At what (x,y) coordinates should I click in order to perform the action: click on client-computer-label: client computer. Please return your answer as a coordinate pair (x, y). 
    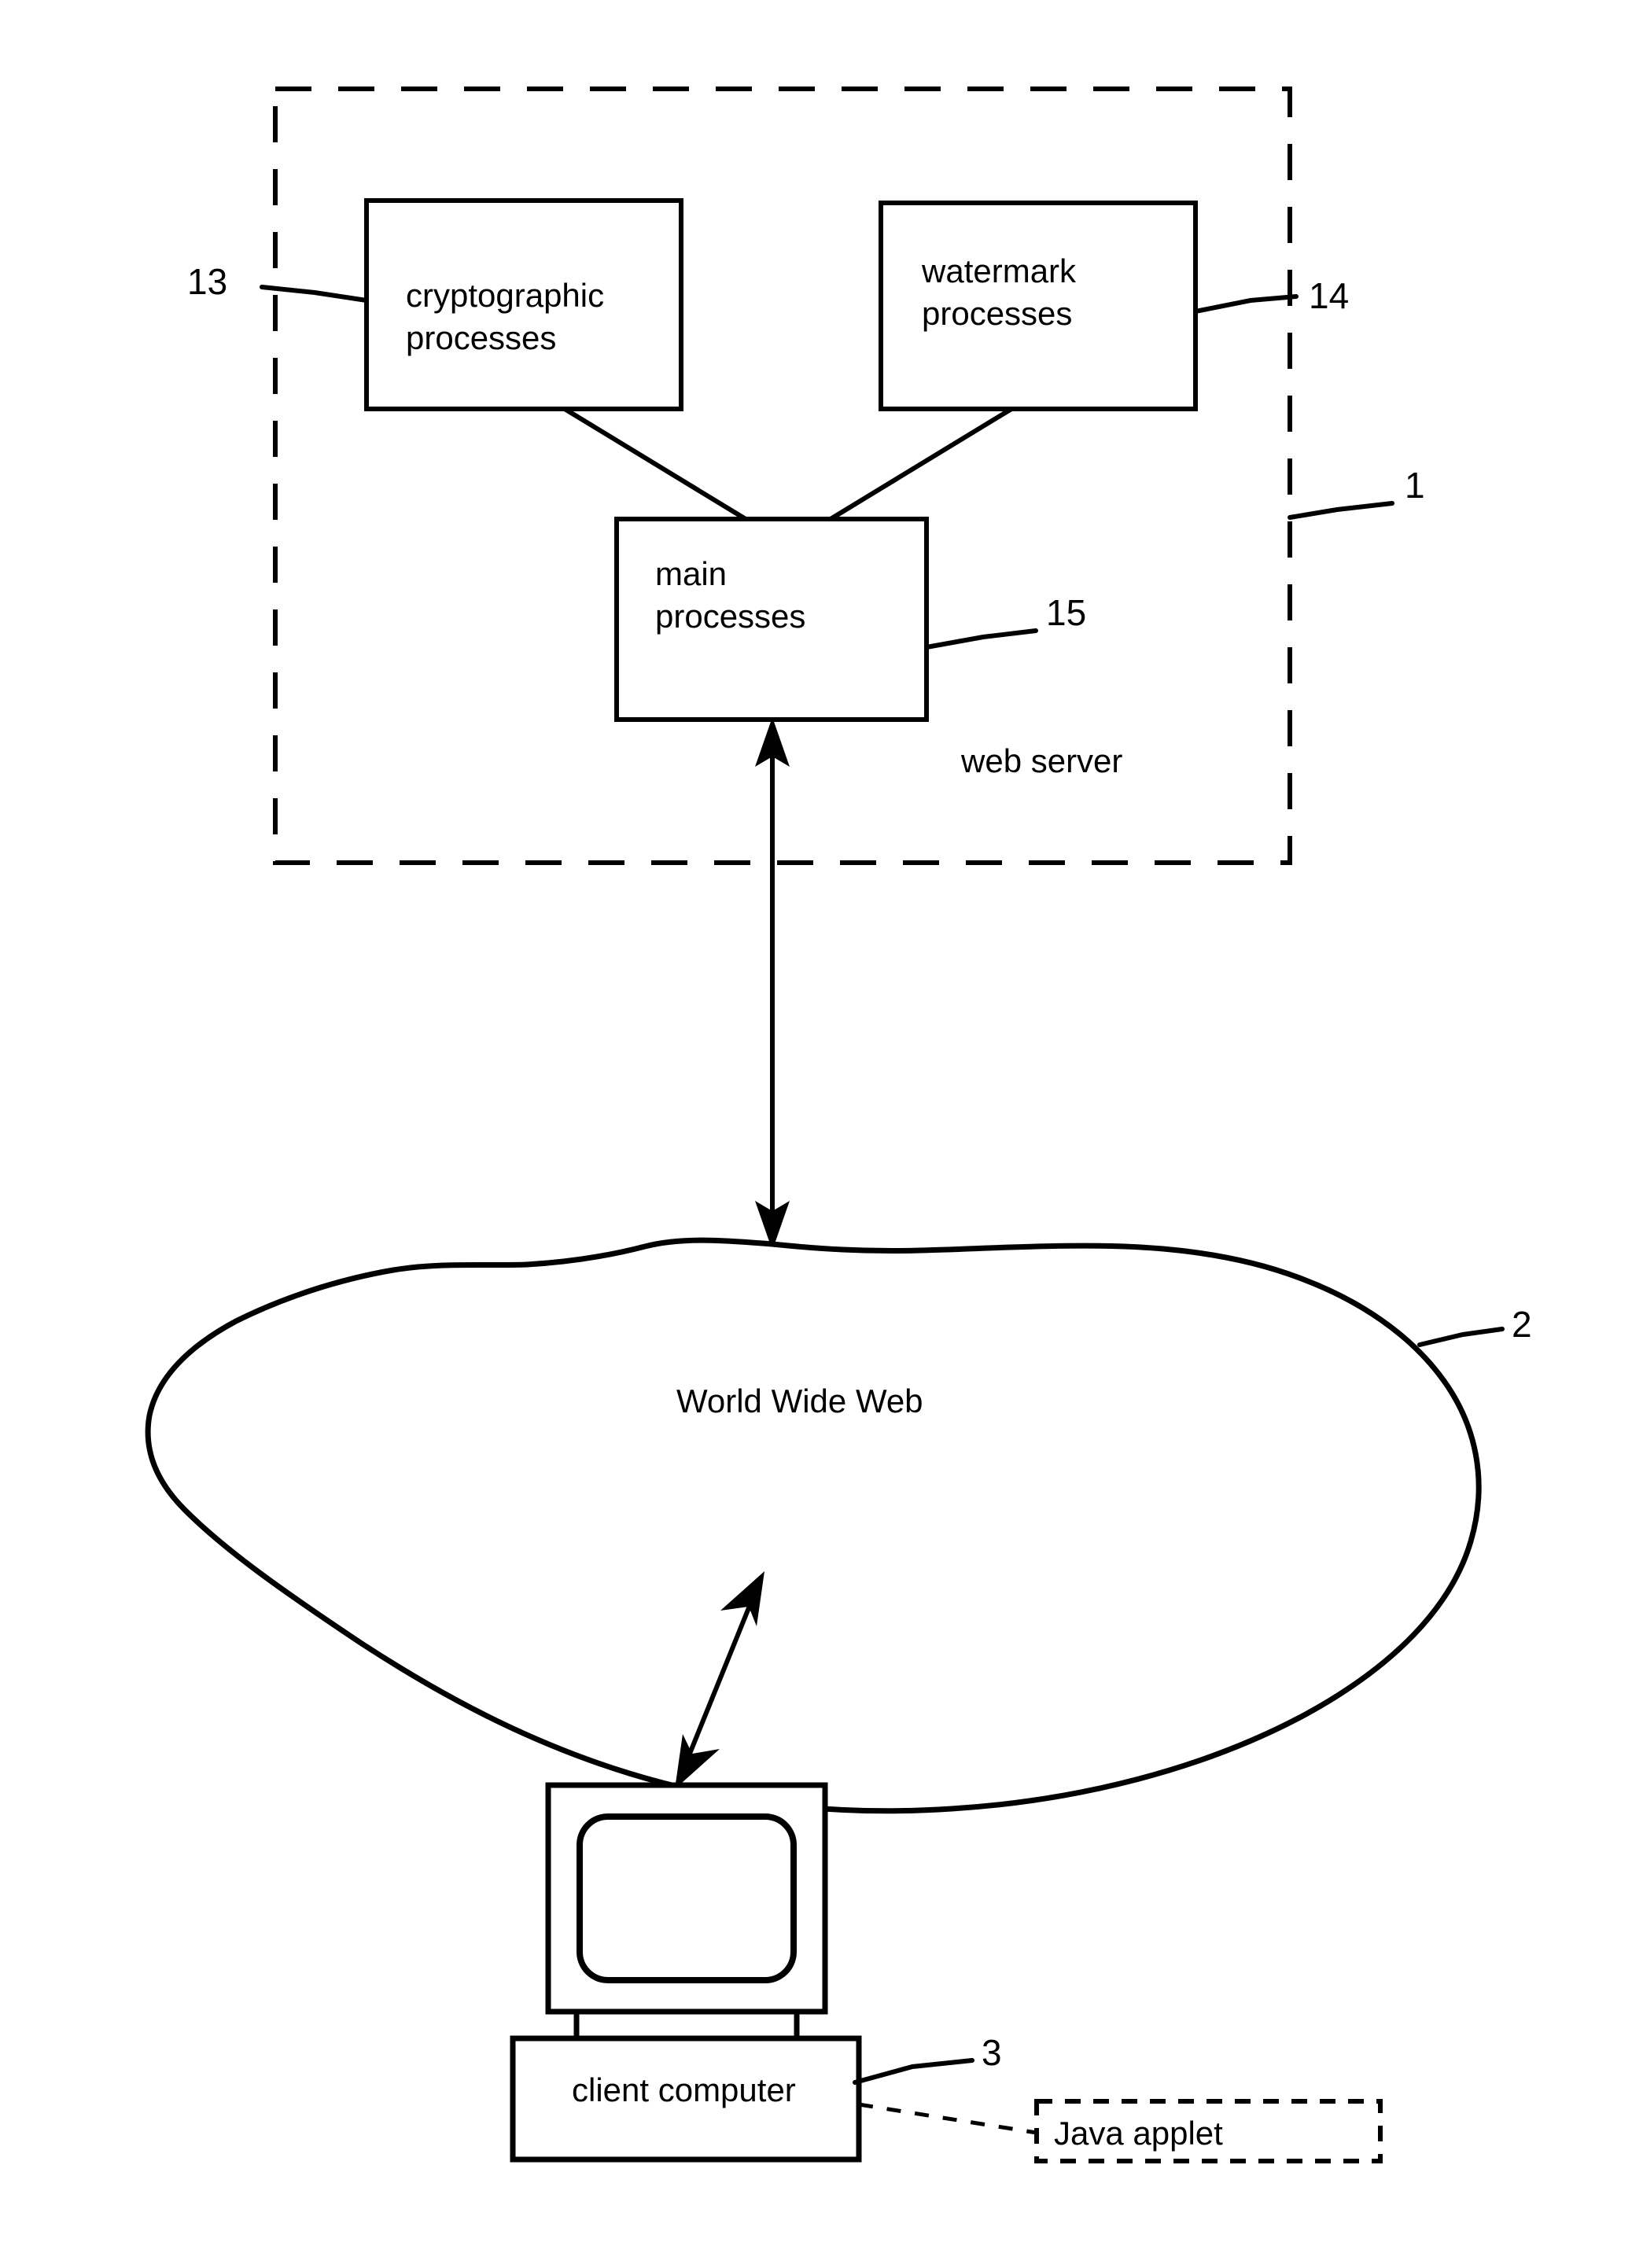
    Looking at the image, I should click on (684, 2089).